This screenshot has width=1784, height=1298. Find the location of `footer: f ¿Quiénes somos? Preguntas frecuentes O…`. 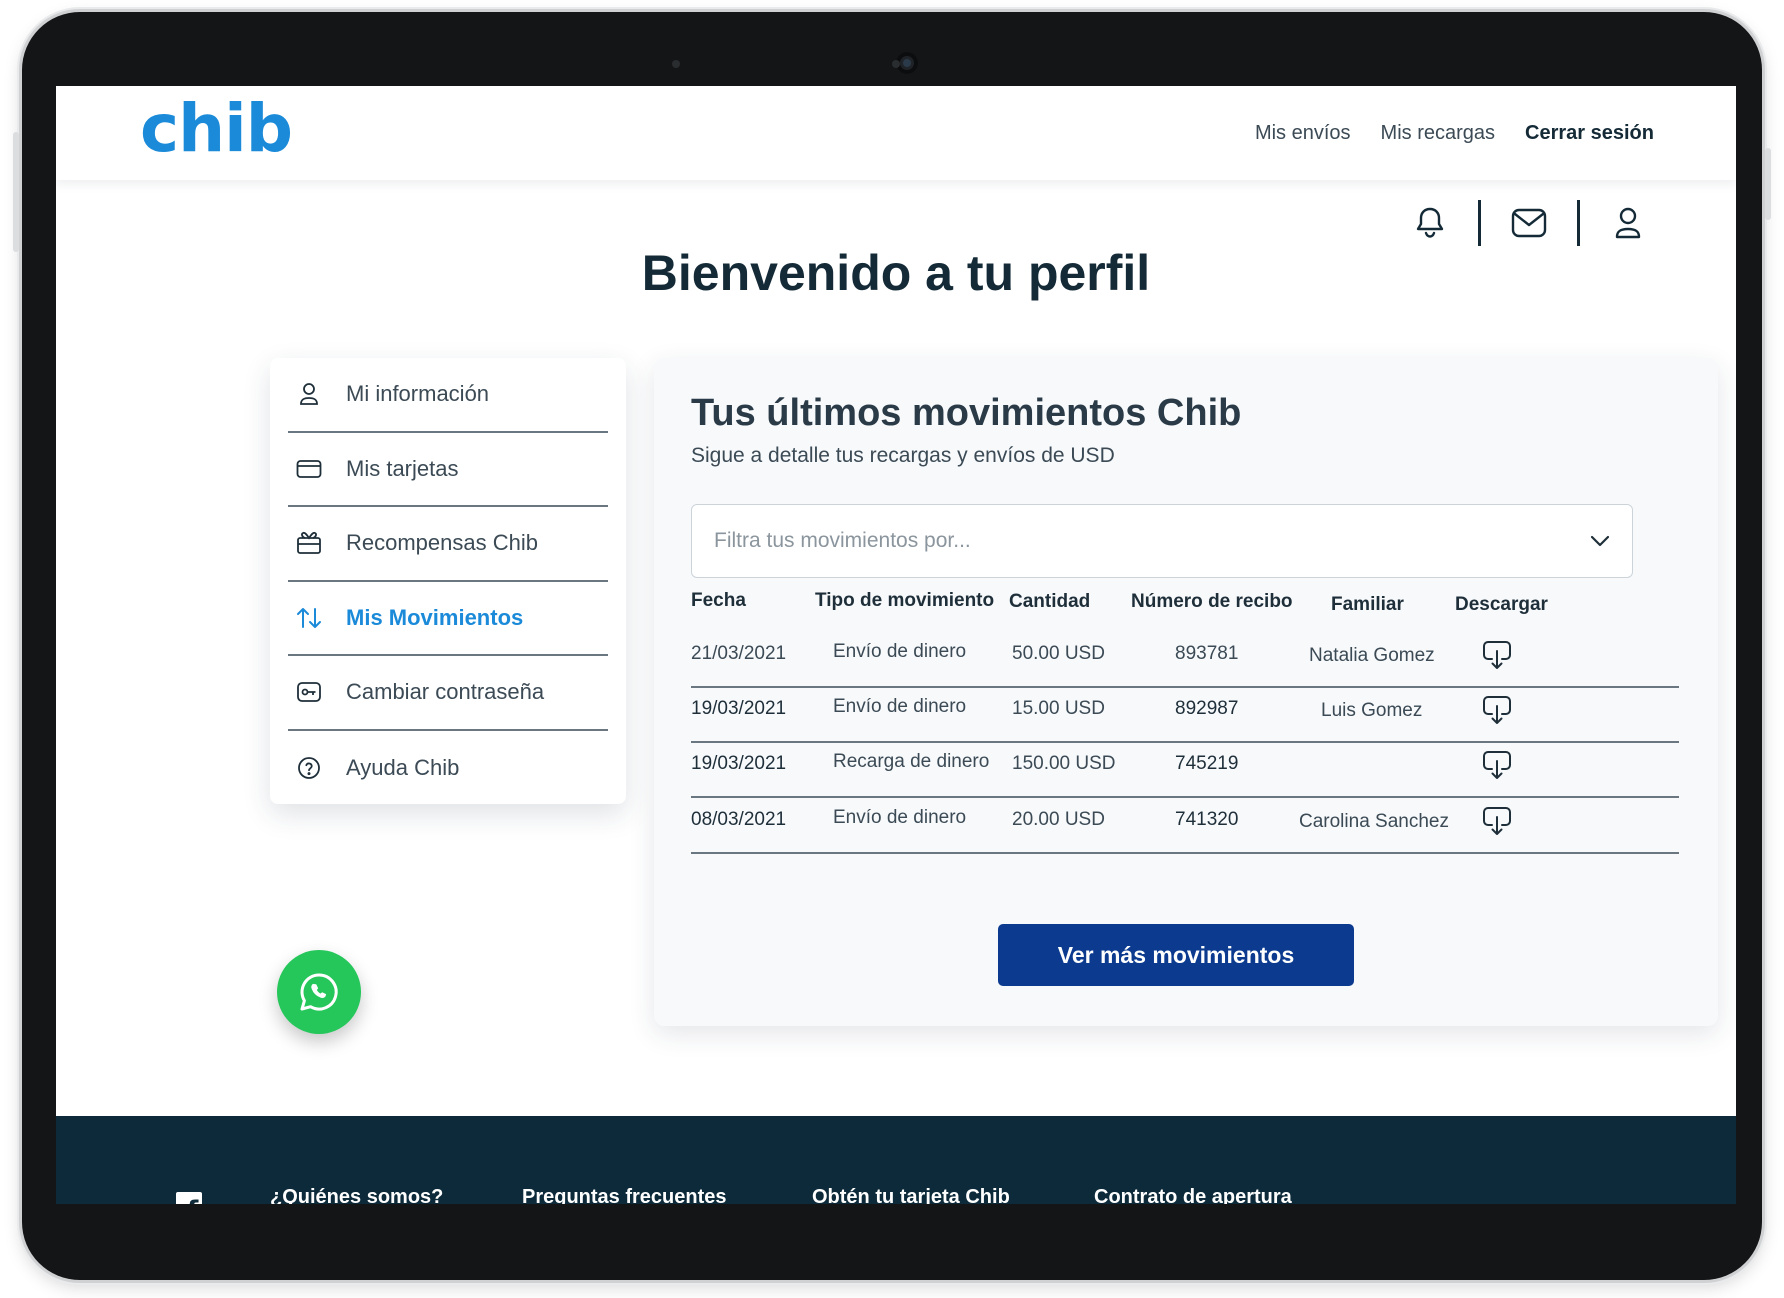

footer: f ¿Quiénes somos? Preguntas frecuentes O… is located at coordinates (896, 1160).